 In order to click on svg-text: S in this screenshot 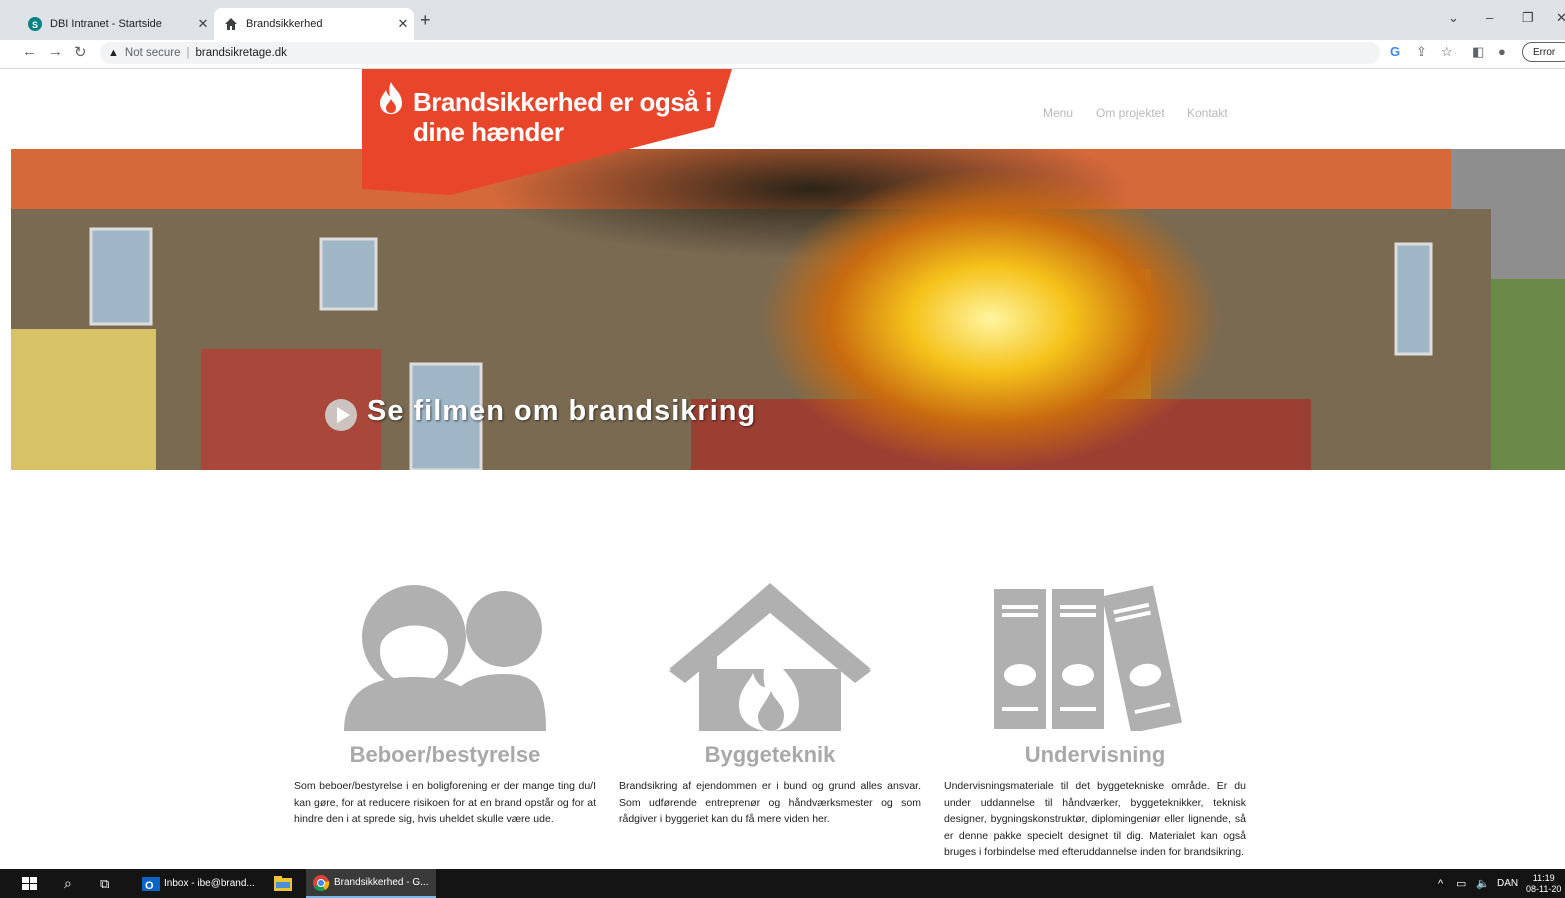, I will do `click(35, 25)`.